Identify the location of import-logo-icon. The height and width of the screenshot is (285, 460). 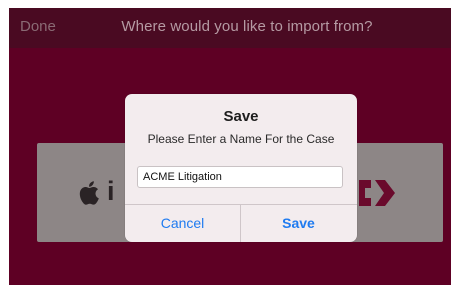
(377, 193).